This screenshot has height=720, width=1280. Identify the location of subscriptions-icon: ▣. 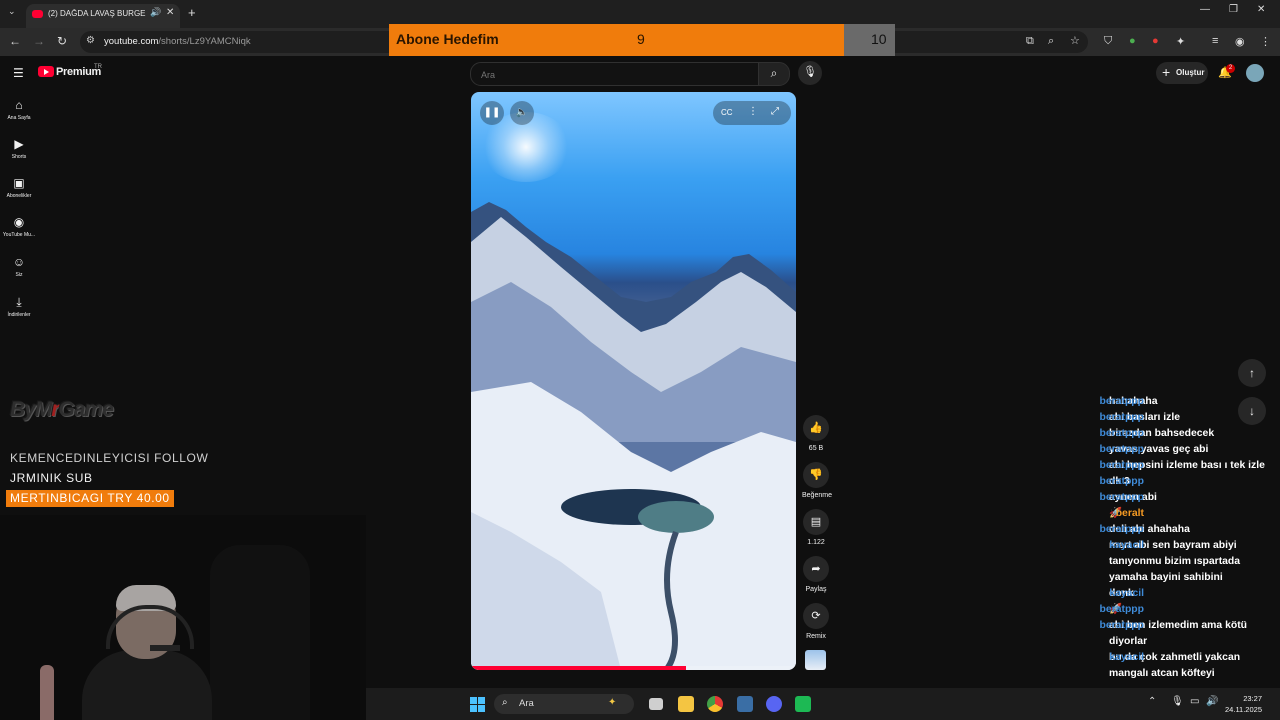
(19, 183).